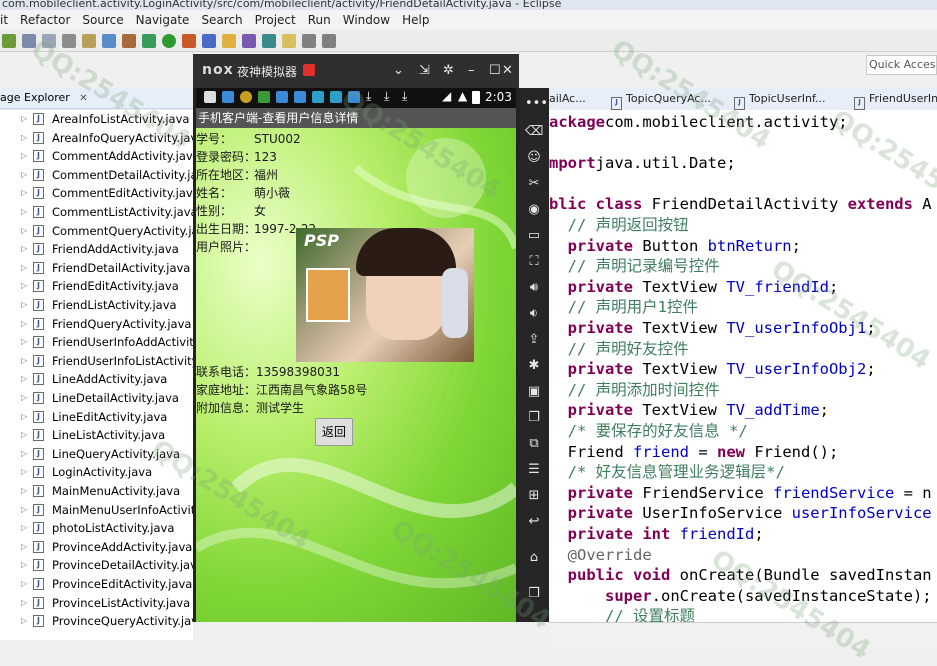  What do you see at coordinates (96, 398) in the screenshot?
I see `tree-item: ▷ J LineDetailActivity.java` at bounding box center [96, 398].